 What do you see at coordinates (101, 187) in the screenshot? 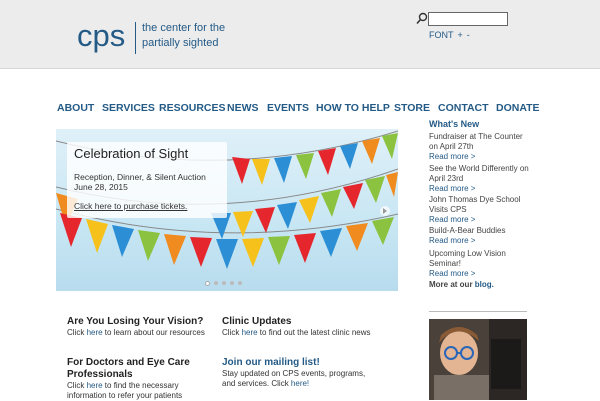
I see `slide-date: June 28, 2015` at bounding box center [101, 187].